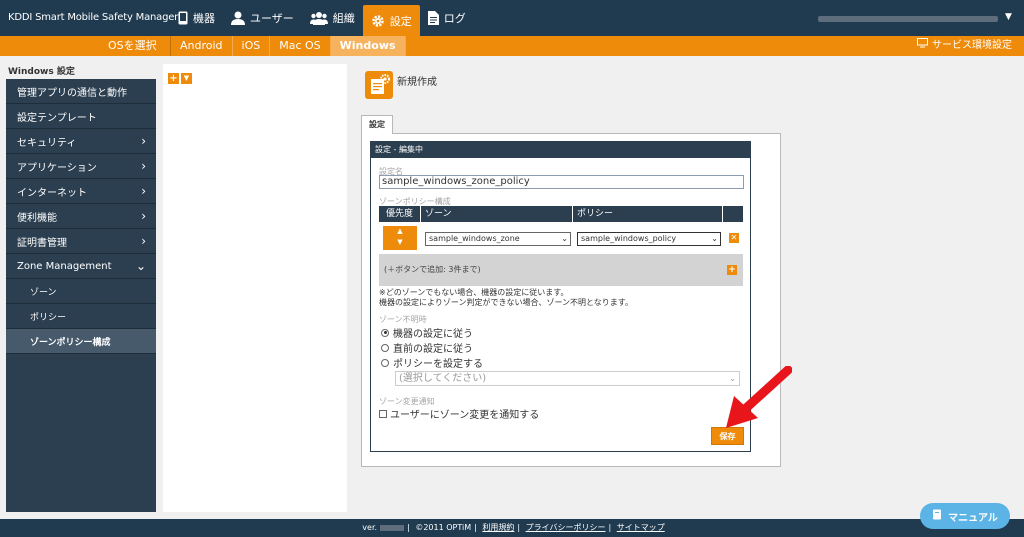 Image resolution: width=1024 pixels, height=537 pixels. Describe the element at coordinates (81, 241) in the screenshot. I see `sidebar-item-certificates: 証明書管理 ›` at that location.